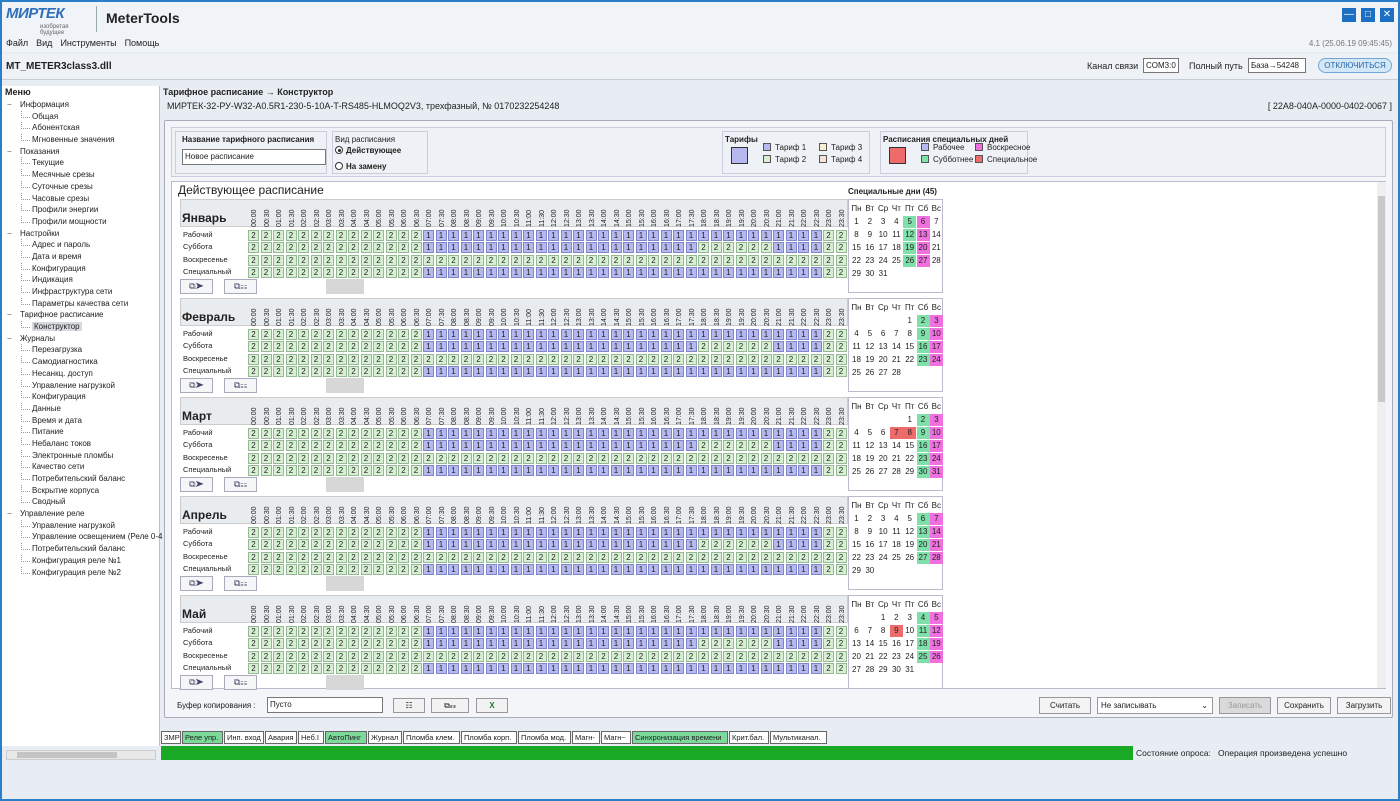 The height and width of the screenshot is (801, 1400). What do you see at coordinates (1245, 705) in the screenshot?
I see `write-button: Записать` at bounding box center [1245, 705].